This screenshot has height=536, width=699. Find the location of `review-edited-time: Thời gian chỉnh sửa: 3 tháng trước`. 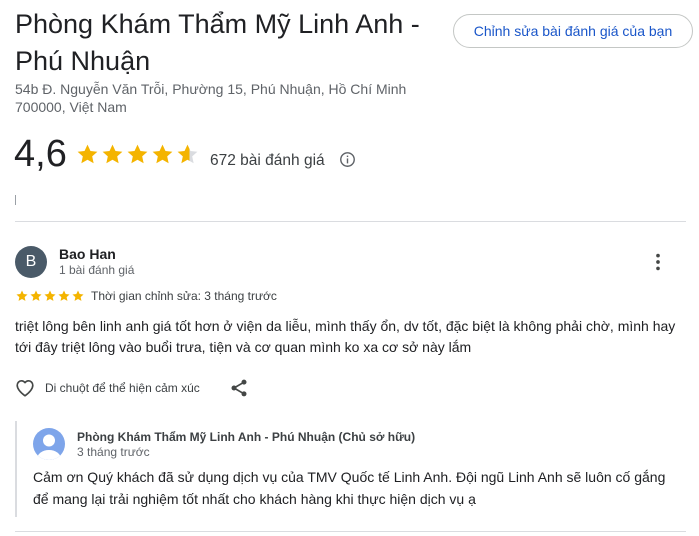

review-edited-time: Thời gian chỉnh sửa: 3 tháng trước is located at coordinates (184, 296).